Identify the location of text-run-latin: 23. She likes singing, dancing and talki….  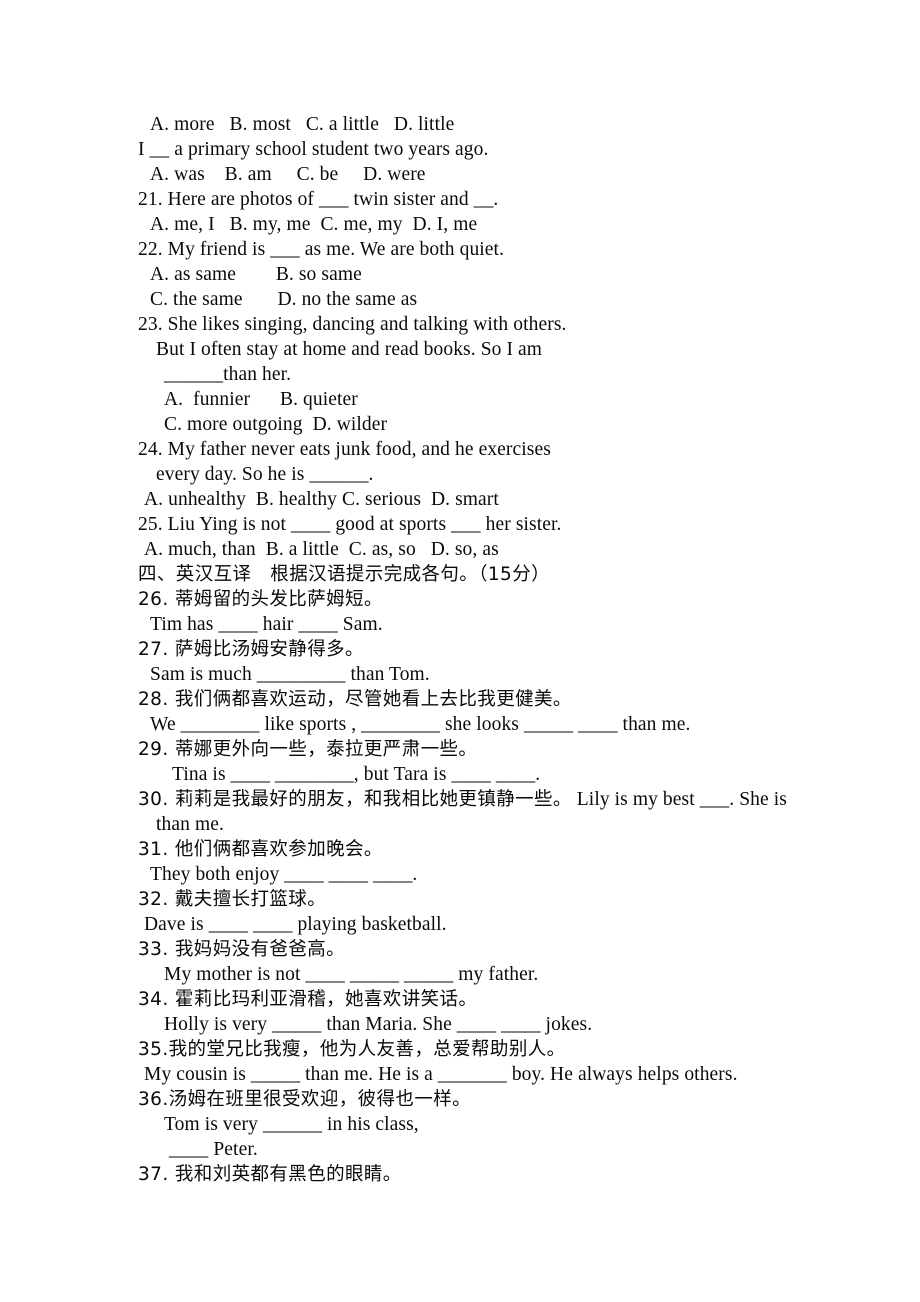
(352, 324).